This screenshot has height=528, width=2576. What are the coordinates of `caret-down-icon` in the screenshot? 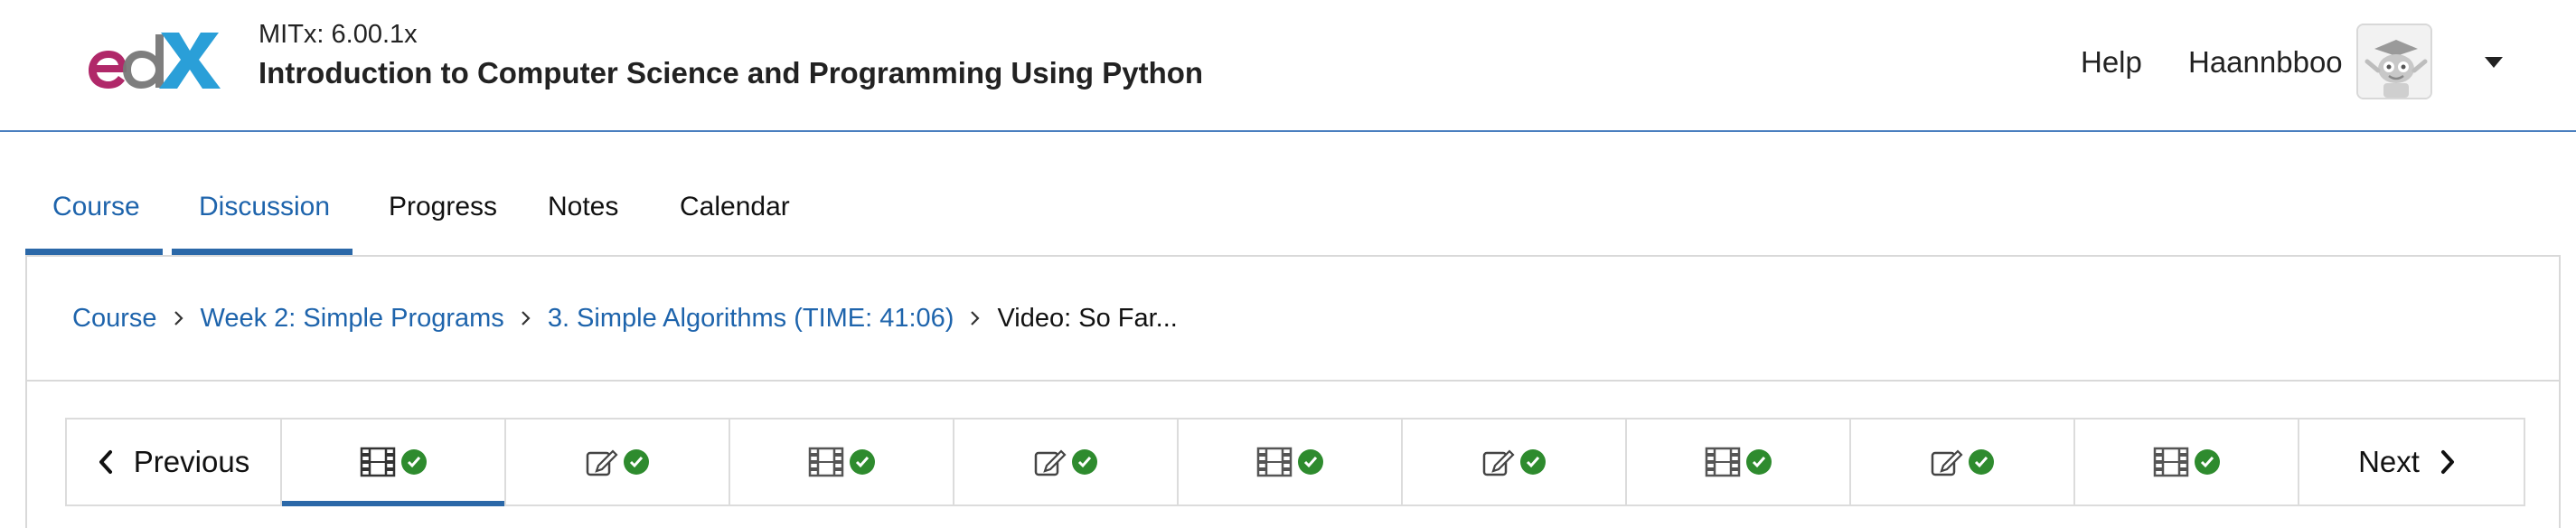 It's located at (2493, 62).